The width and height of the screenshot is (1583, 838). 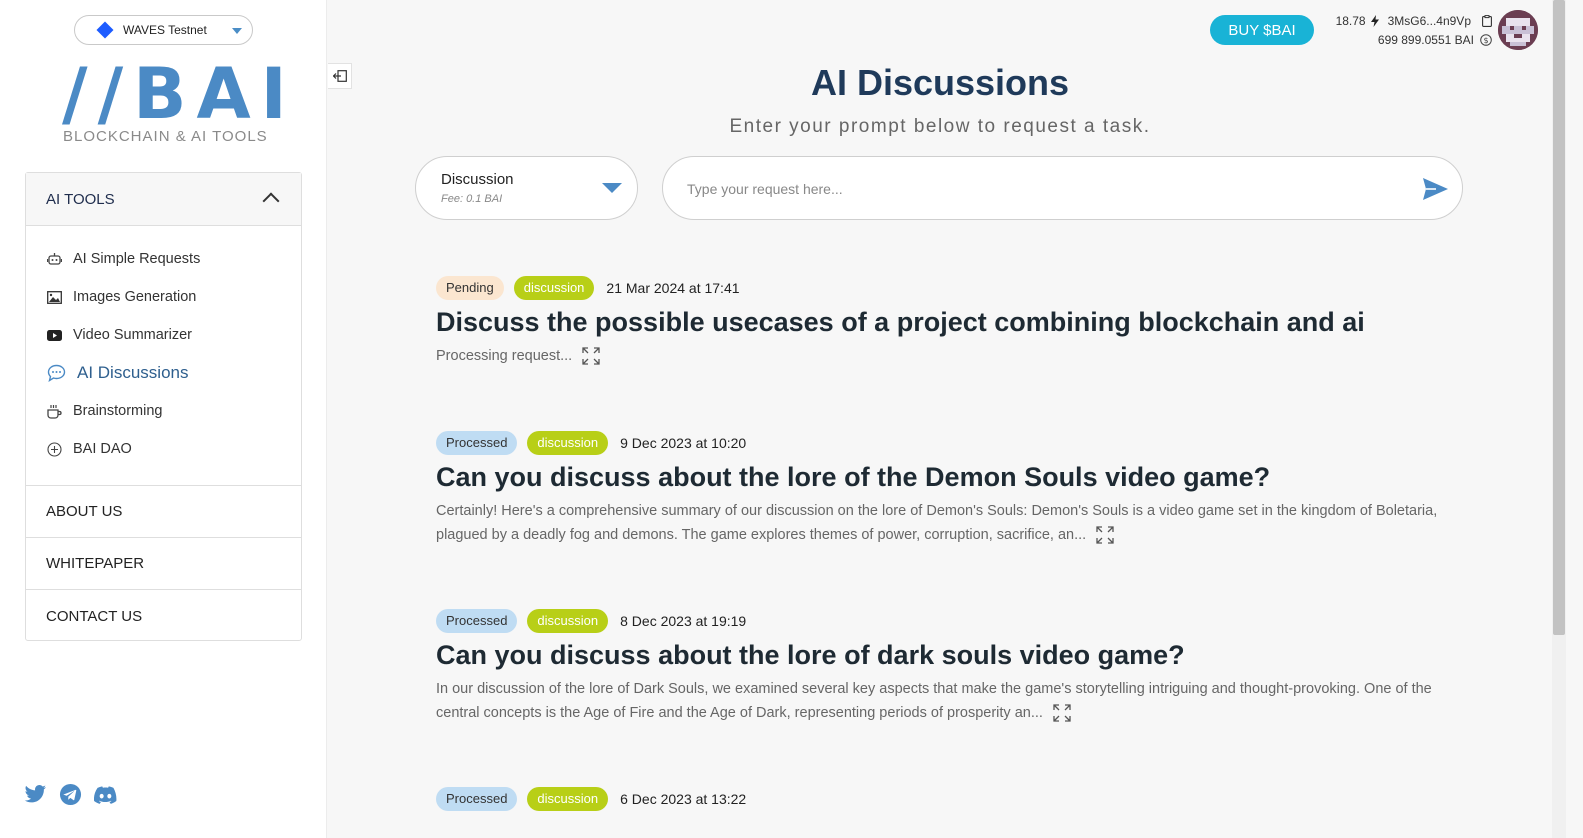 I want to click on contact-us-link: CONTACT US, so click(x=163, y=616).